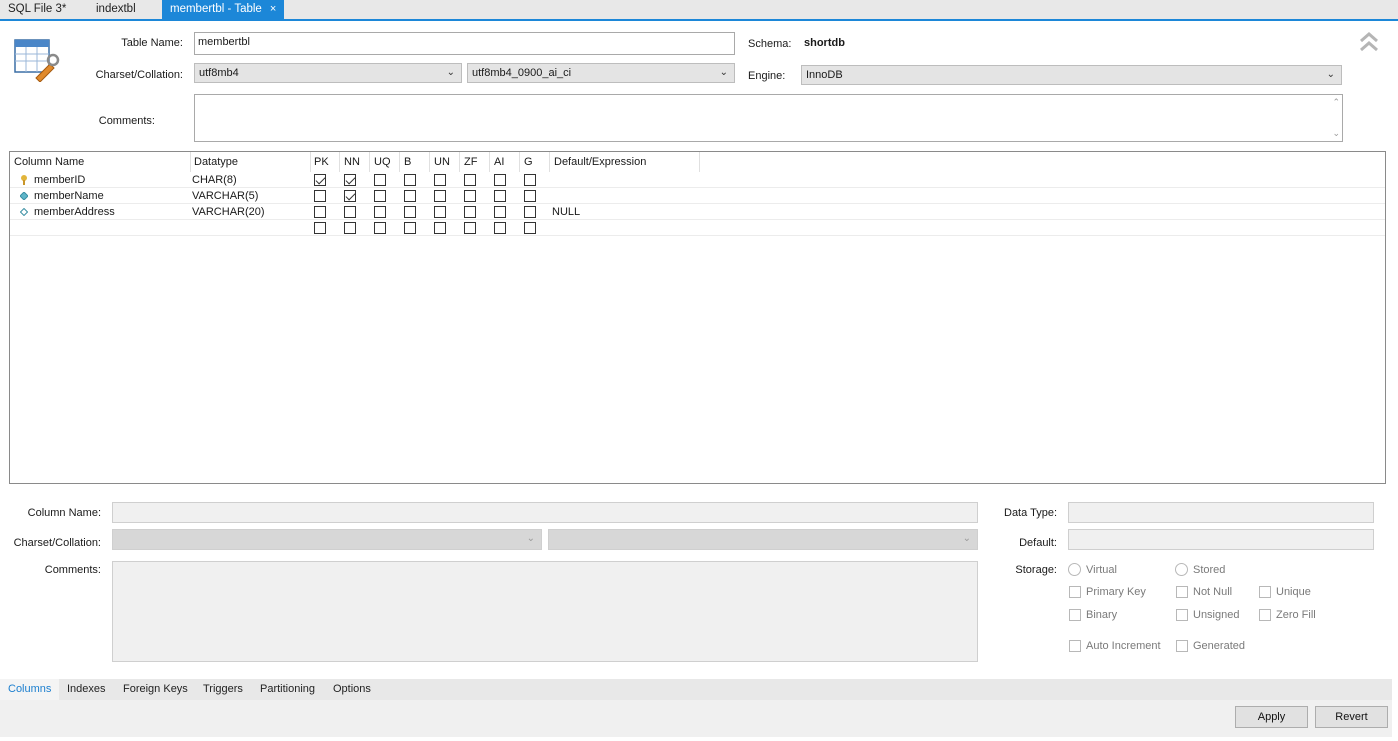  Describe the element at coordinates (86, 689) in the screenshot. I see `tab-indexes: Indexes` at that location.